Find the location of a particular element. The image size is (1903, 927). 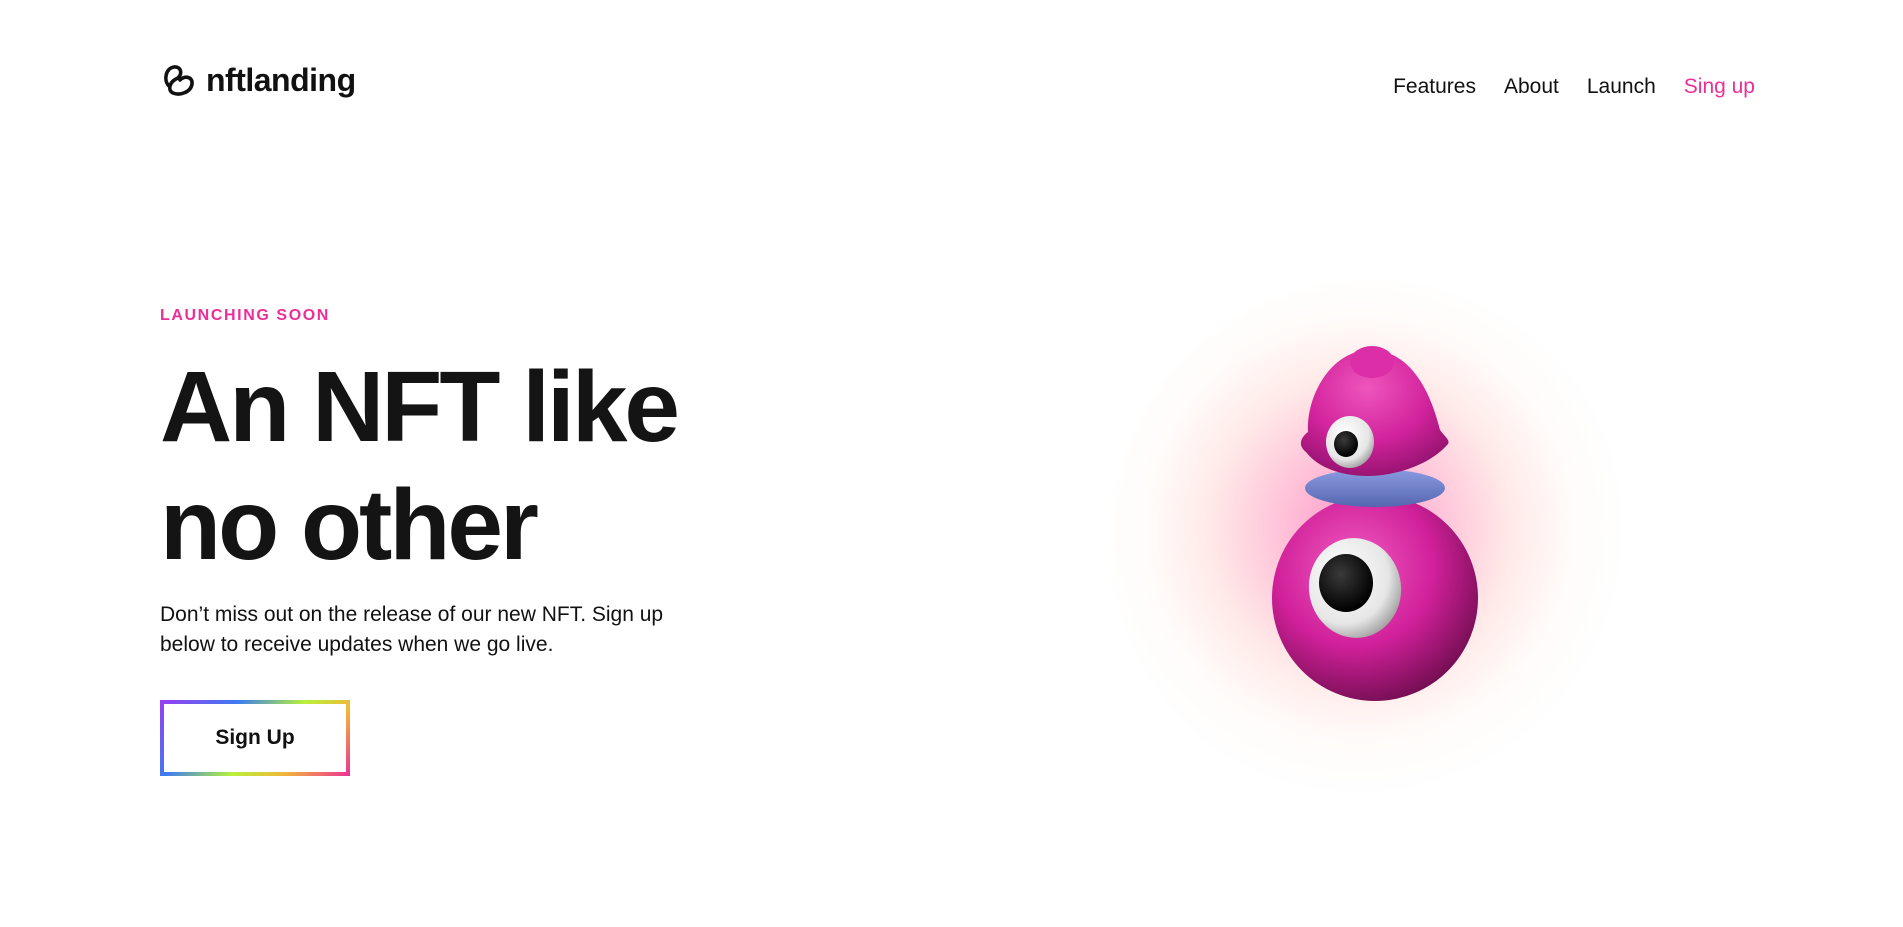

signup-button-label: Sign Up is located at coordinates (255, 738).